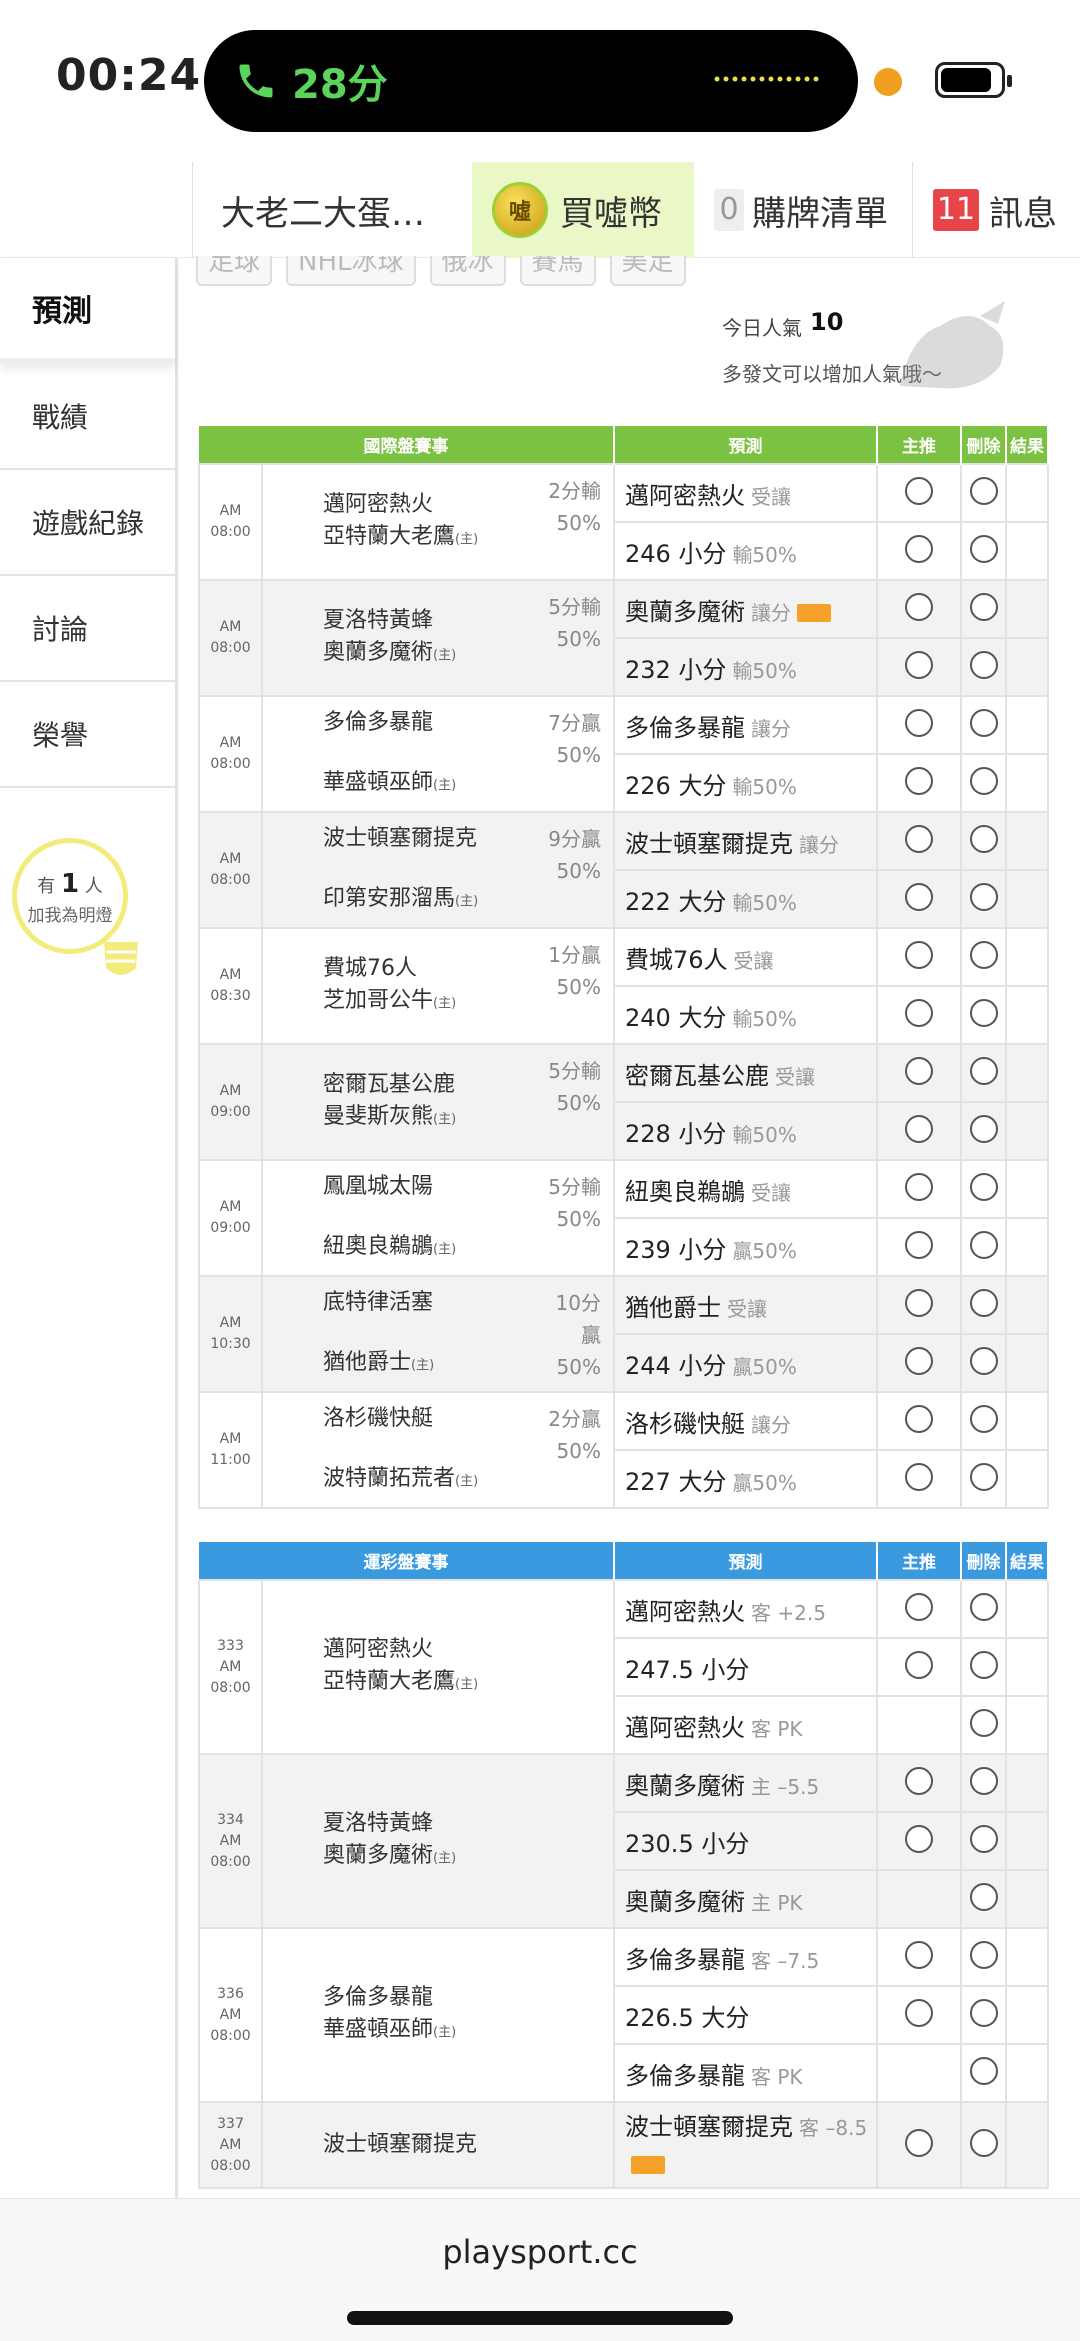 Image resolution: width=1080 pixels, height=2341 pixels. Describe the element at coordinates (87, 735) in the screenshot. I see `sidebar-item-honors: 榮譽` at that location.